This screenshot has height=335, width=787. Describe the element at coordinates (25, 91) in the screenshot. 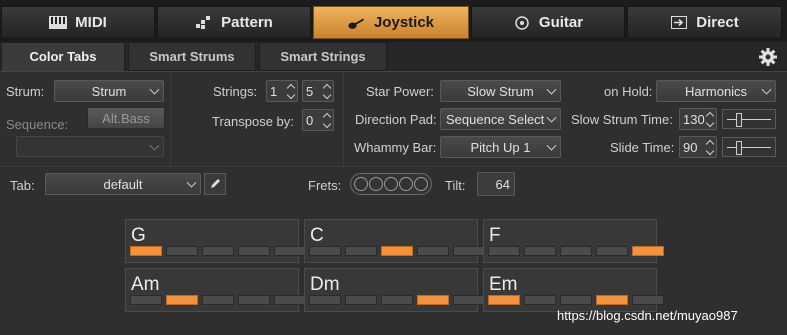

I see `strum-label: Strum:` at that location.